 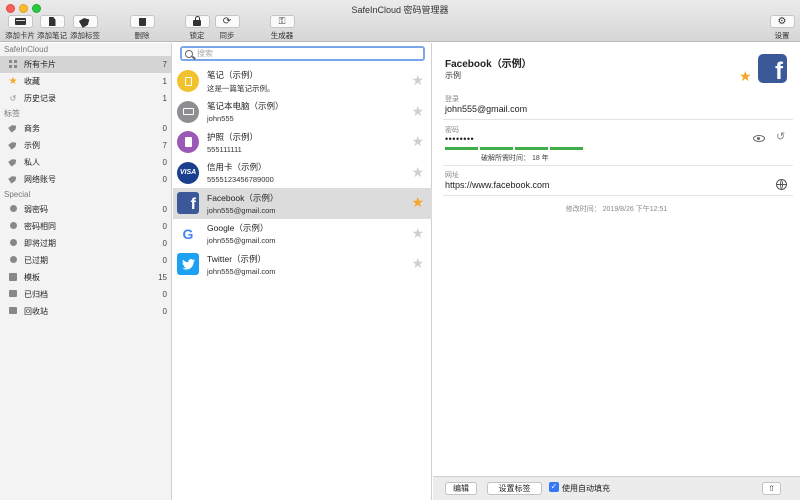 I want to click on list-item-title: 护照（示例）, so click(x=233, y=136).